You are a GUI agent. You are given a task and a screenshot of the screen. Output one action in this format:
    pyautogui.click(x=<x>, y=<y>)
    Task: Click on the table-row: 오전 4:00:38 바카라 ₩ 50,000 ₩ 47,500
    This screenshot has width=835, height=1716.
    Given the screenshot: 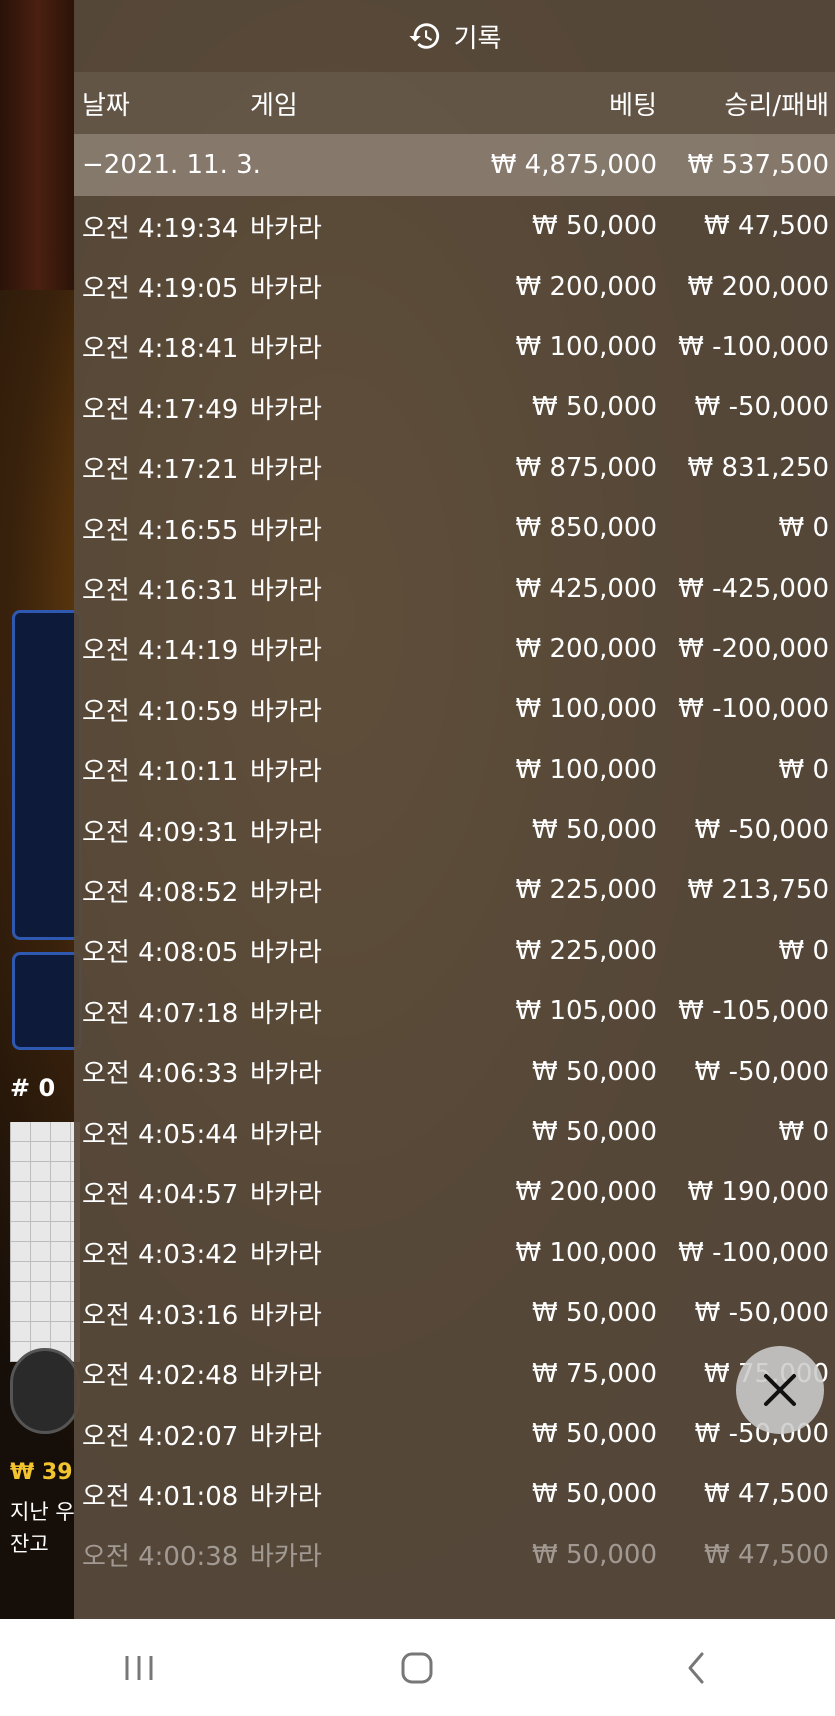 What is the action you would take?
    pyautogui.click(x=454, y=1555)
    